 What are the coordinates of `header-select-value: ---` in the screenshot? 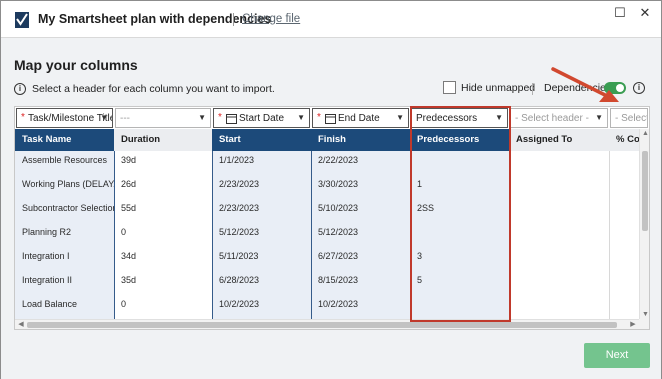 It's located at (125, 118).